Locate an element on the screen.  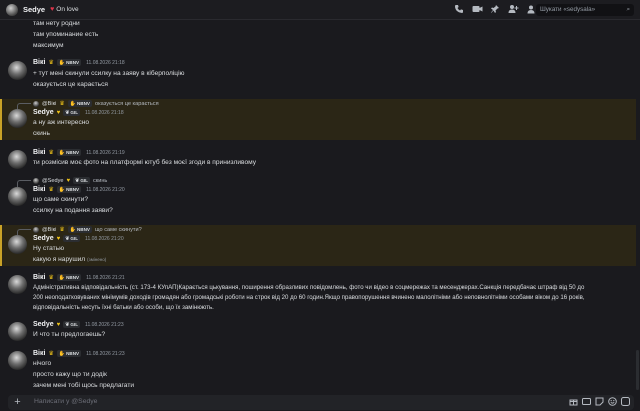
header-actions is located at coordinates (495, 10).